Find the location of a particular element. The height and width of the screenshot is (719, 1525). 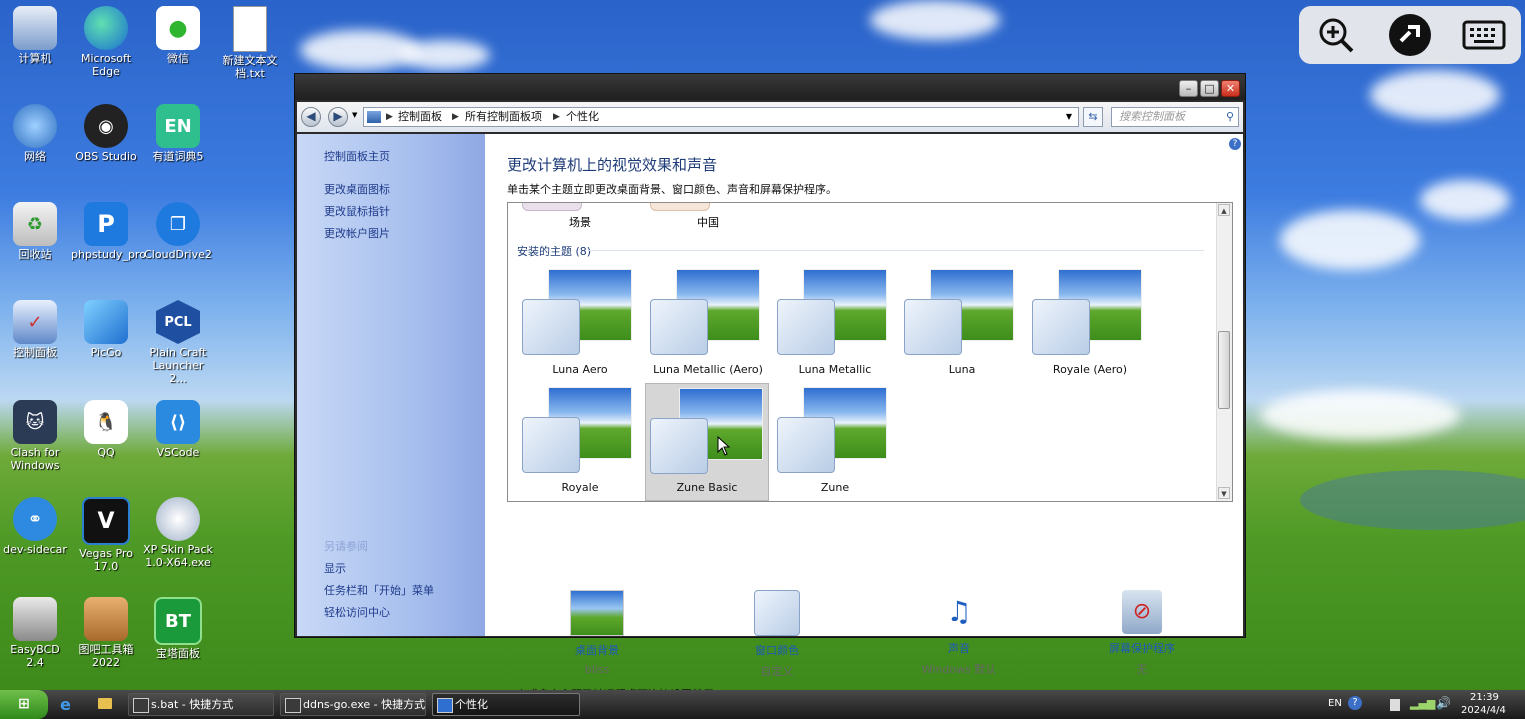

language-indicator: EN is located at coordinates (1335, 703).